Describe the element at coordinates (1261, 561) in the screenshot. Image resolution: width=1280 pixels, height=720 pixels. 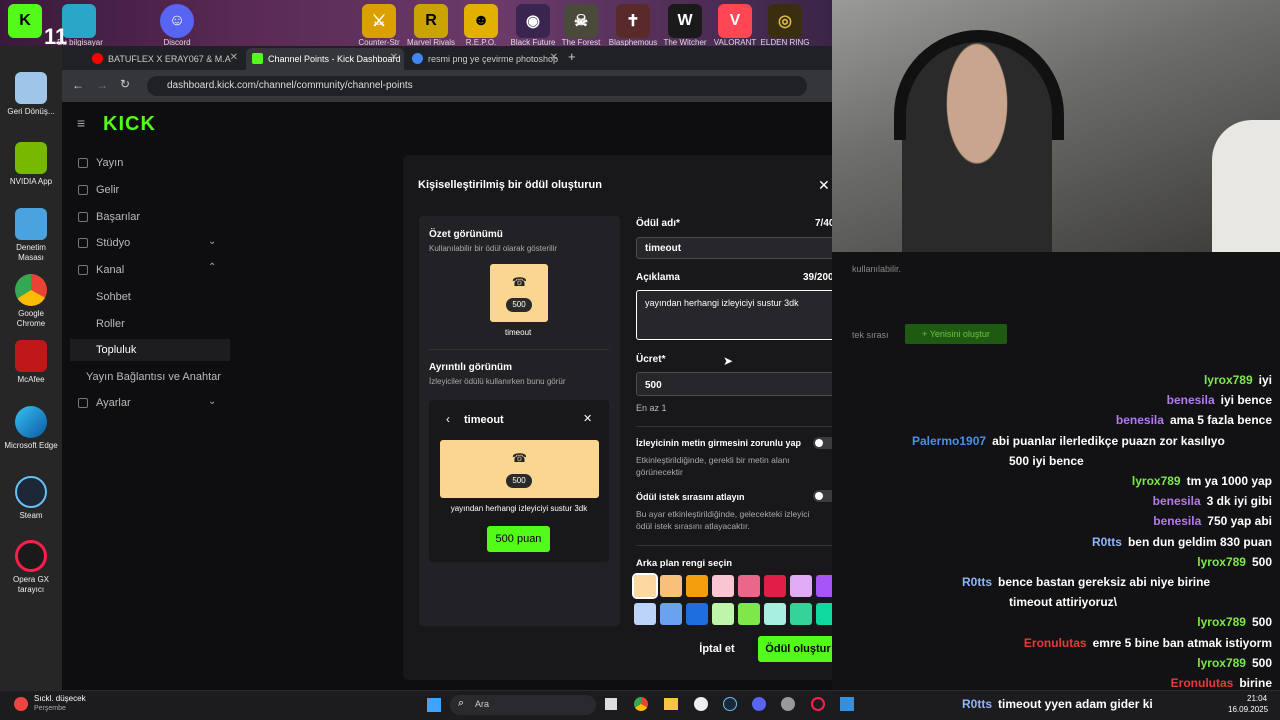
I see `chat-text: 500` at that location.